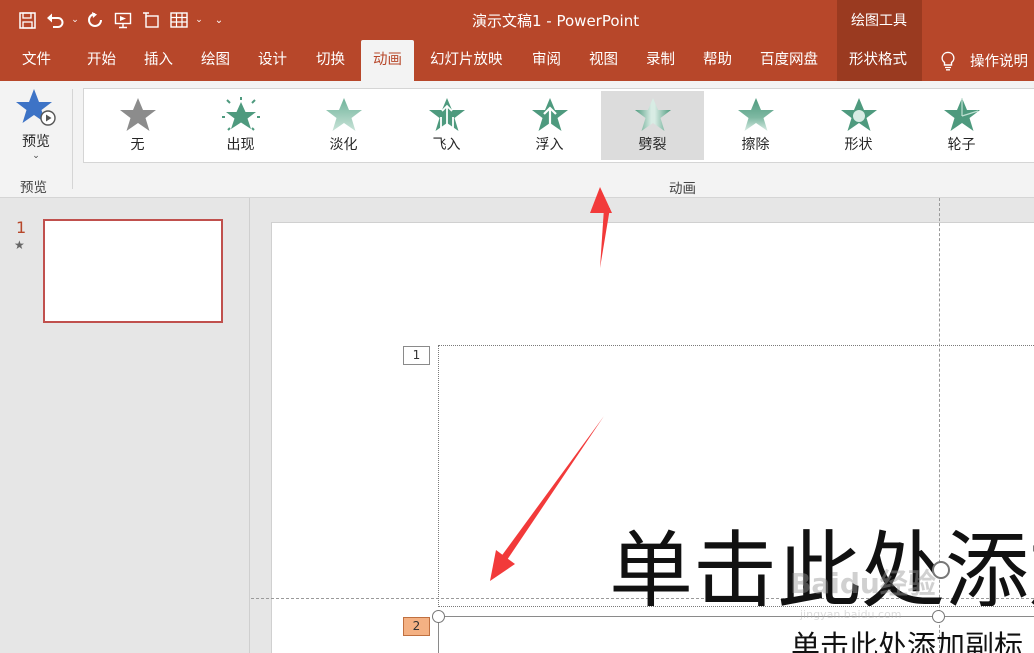 The image size is (1034, 653). Describe the element at coordinates (549, 114) in the screenshot. I see `star-floatin-icon` at that location.